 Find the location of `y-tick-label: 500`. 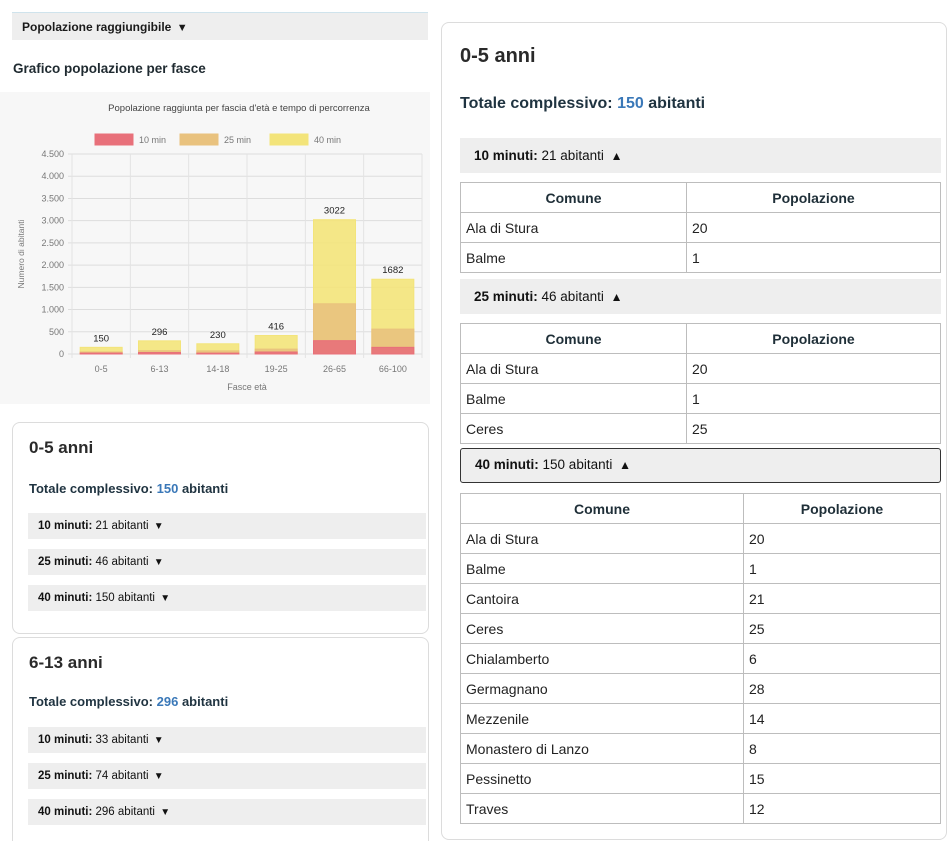

y-tick-label: 500 is located at coordinates (56, 332).